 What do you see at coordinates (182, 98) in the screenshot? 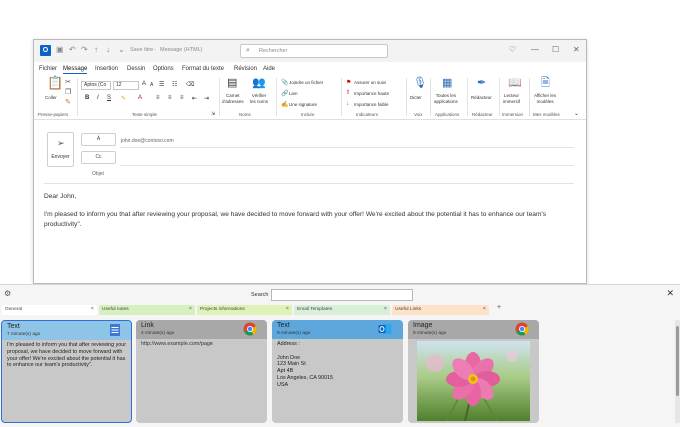
I see `align-right-icon: ≡` at bounding box center [182, 98].